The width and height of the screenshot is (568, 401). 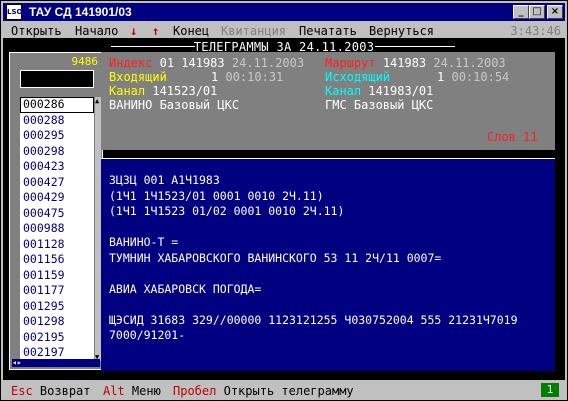 I want to click on outgoing-label: Исходящий, so click(x=358, y=77).